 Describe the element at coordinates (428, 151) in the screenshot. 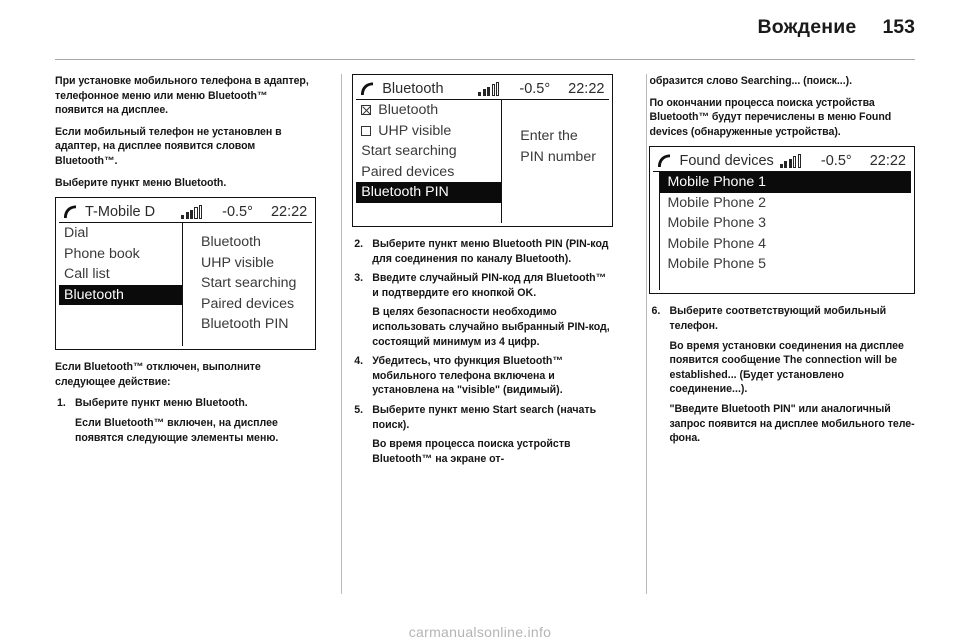

I see `menu-item-start-searching: Start searching` at that location.